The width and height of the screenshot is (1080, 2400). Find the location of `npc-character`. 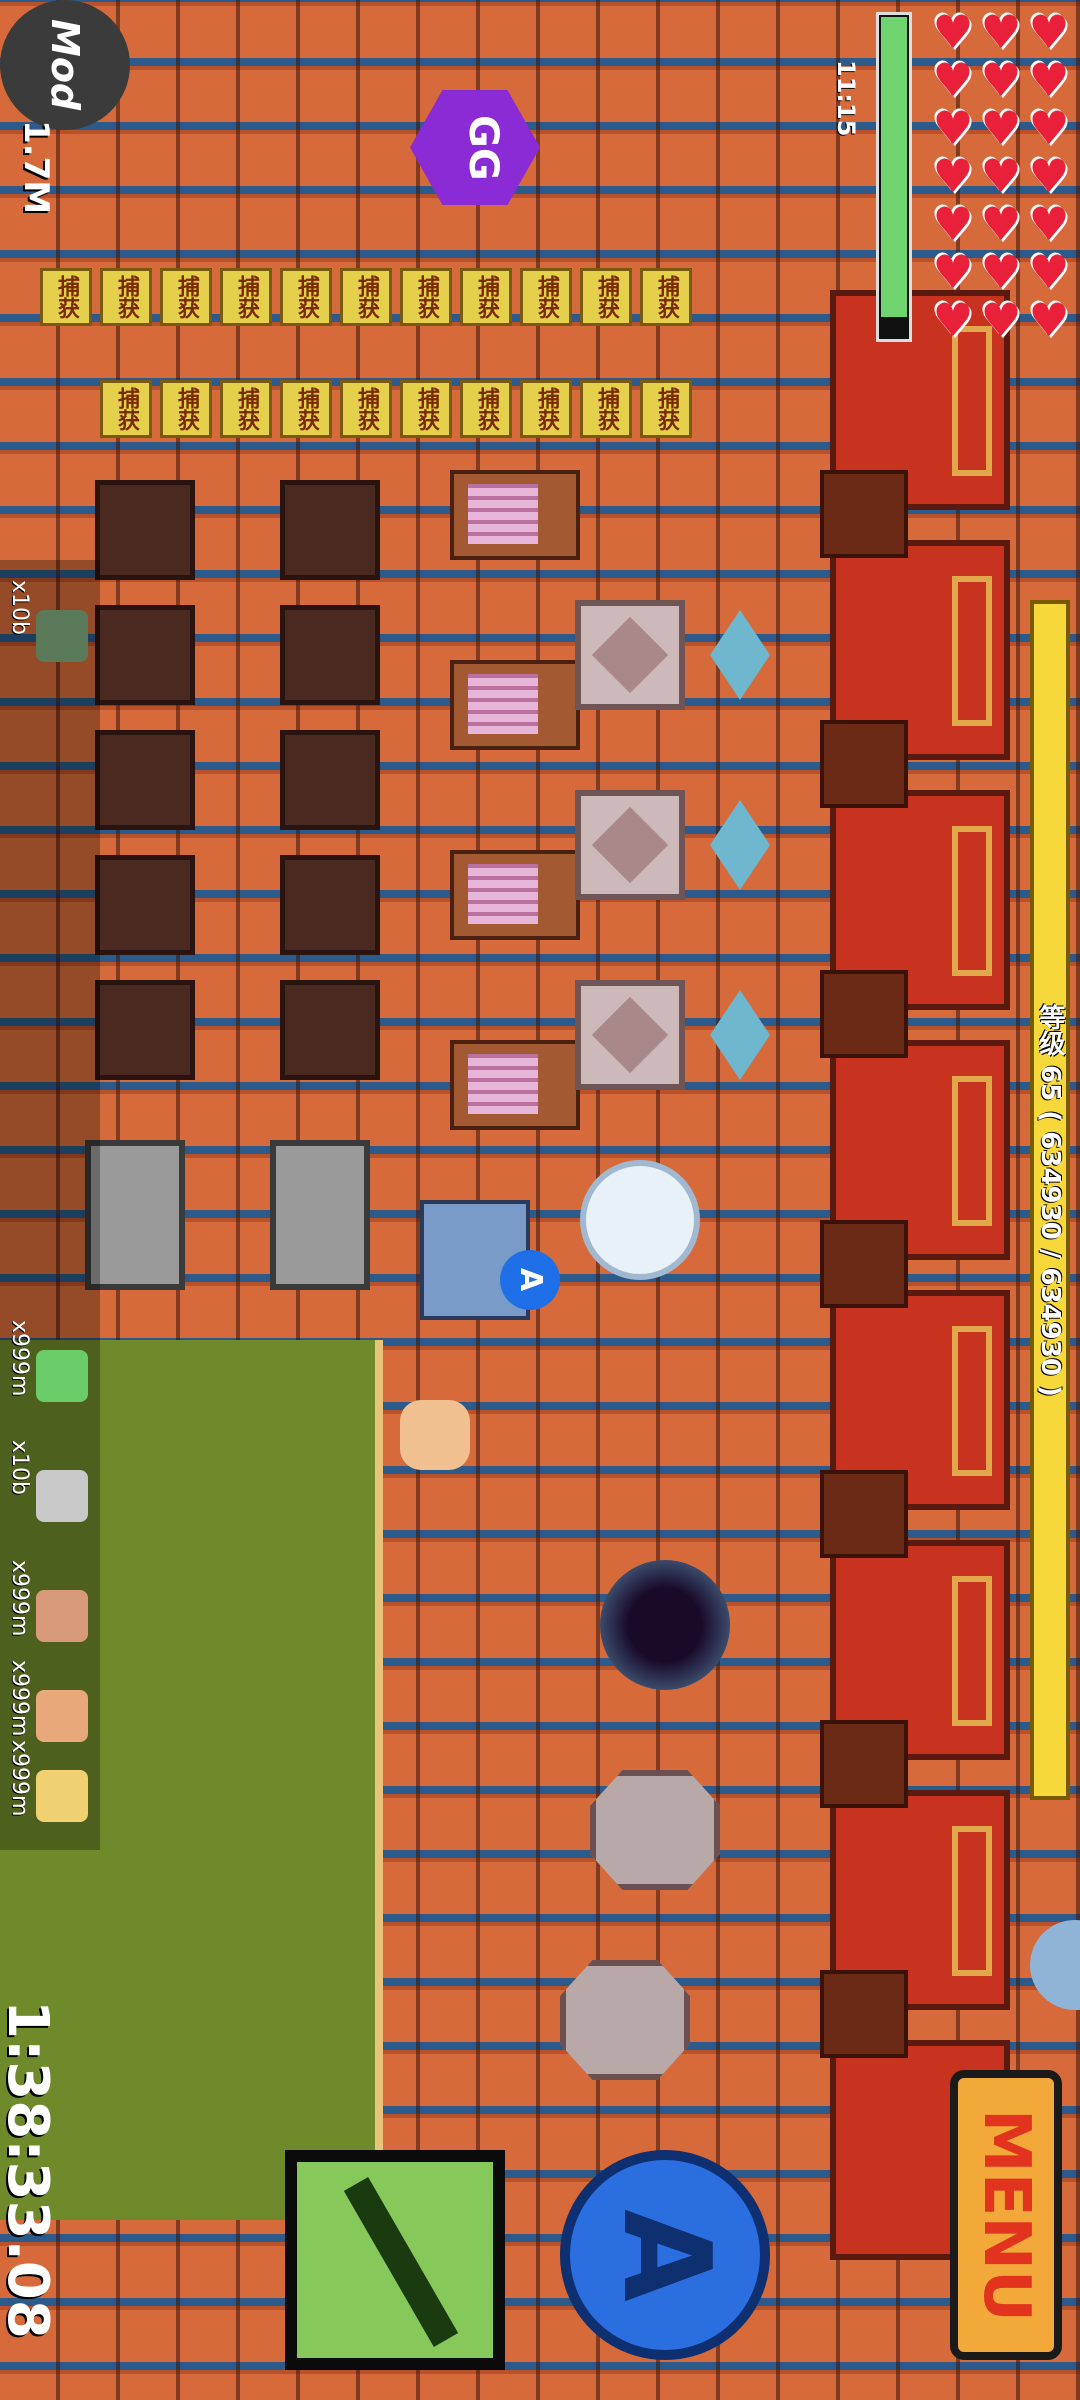

npc-character is located at coordinates (435, 1435).